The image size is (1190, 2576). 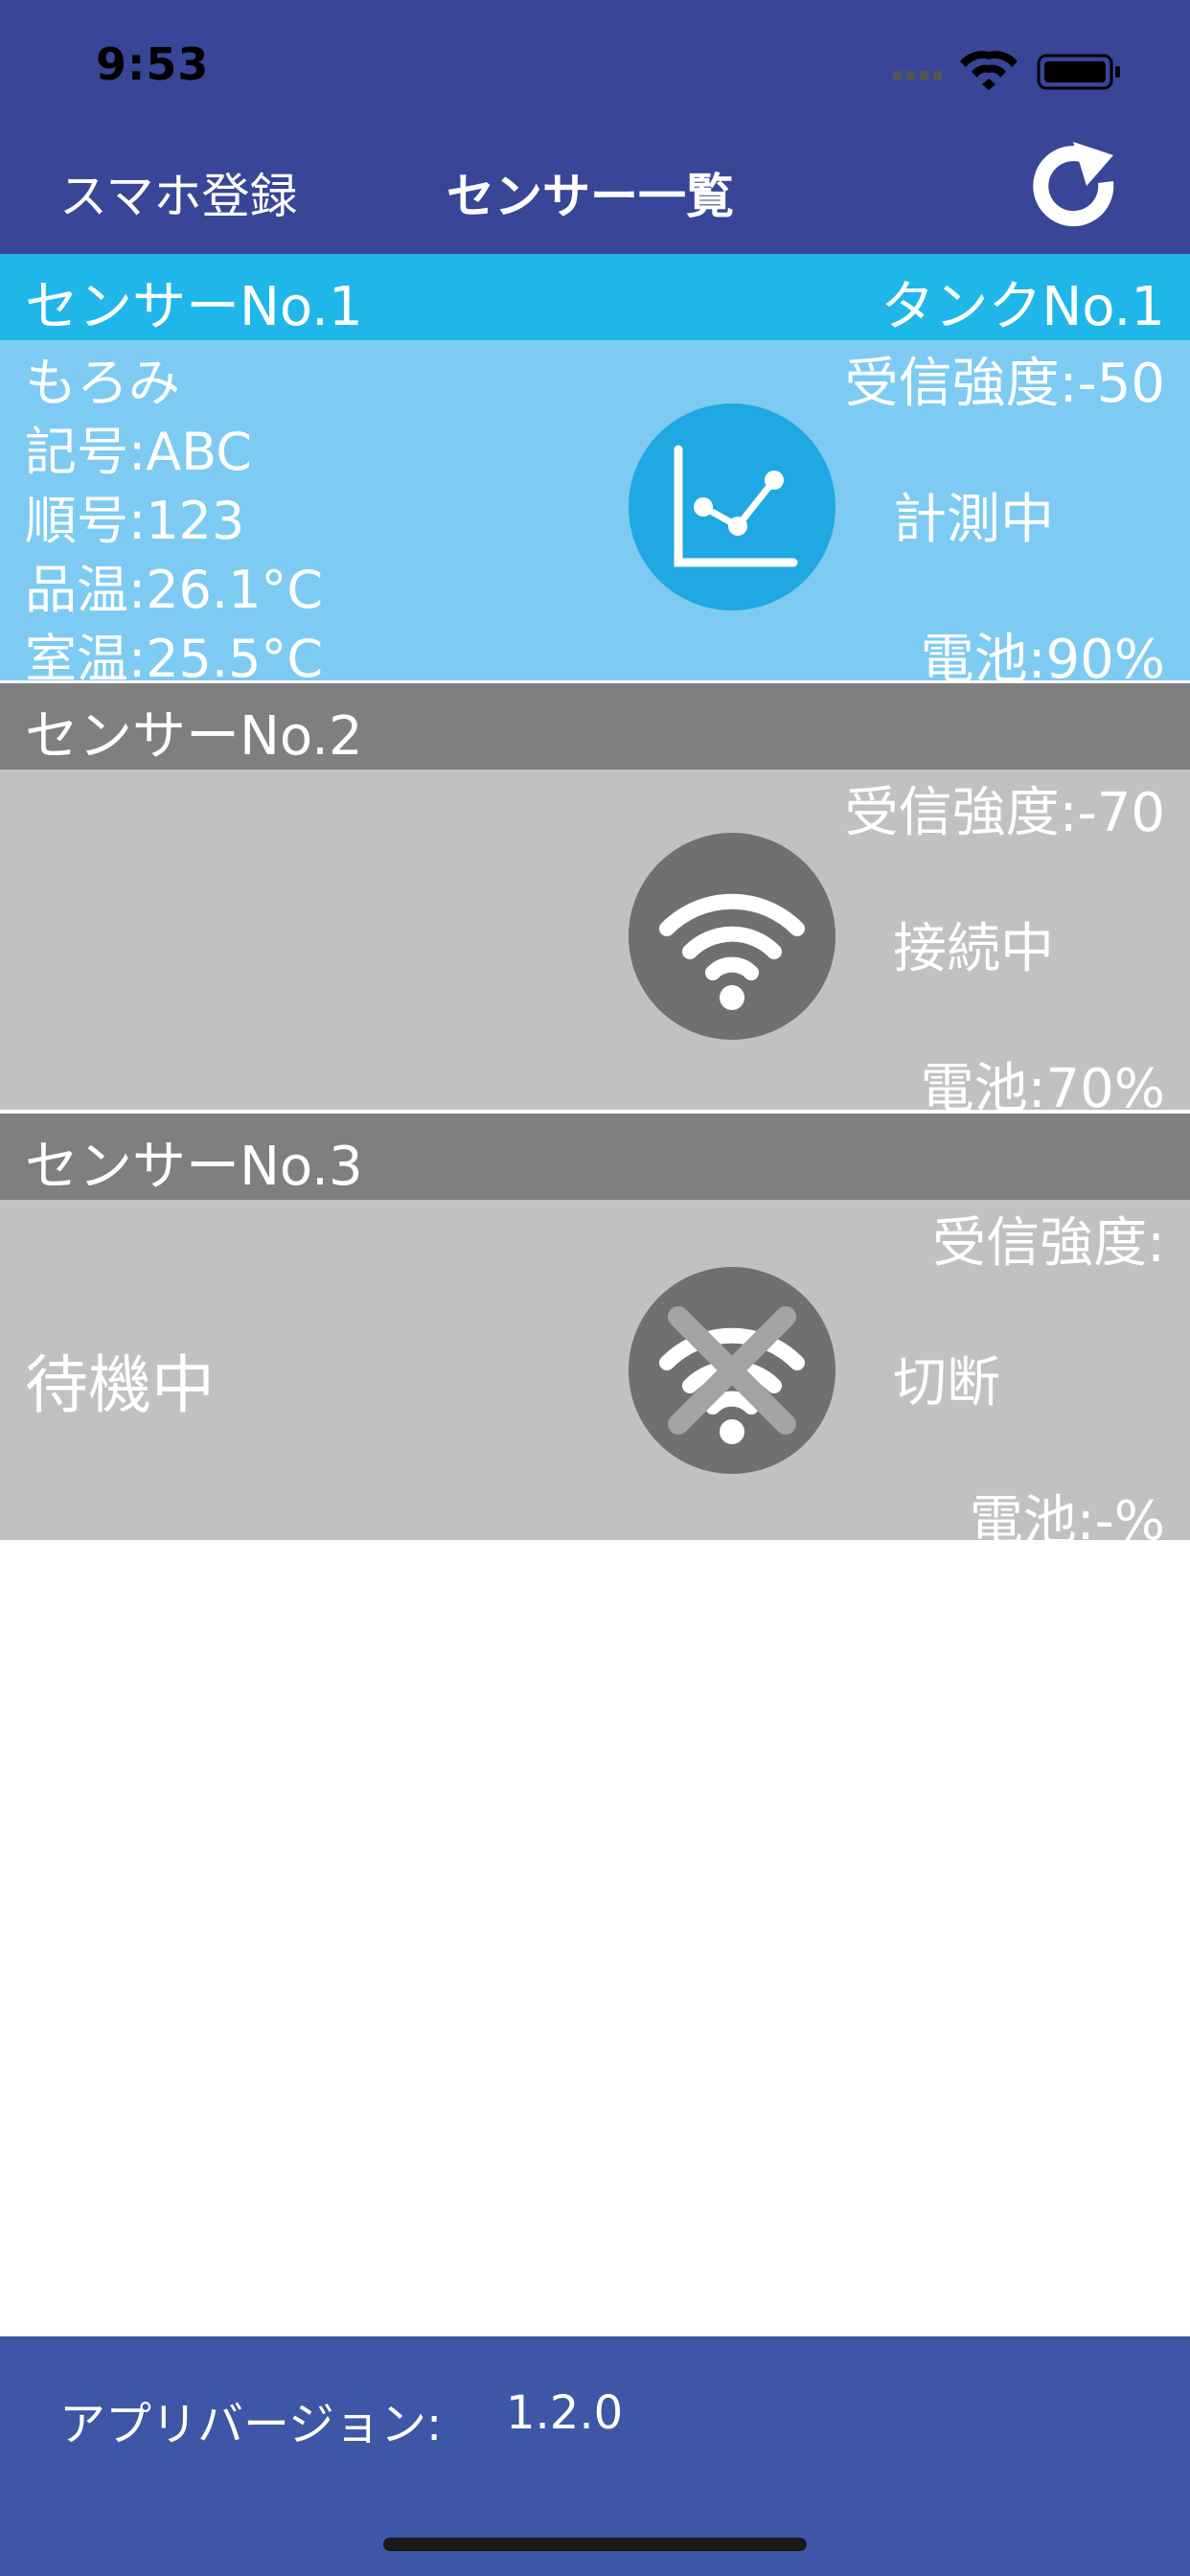 What do you see at coordinates (1067, 1521) in the screenshot?
I see `battery-level: 電池:-%` at bounding box center [1067, 1521].